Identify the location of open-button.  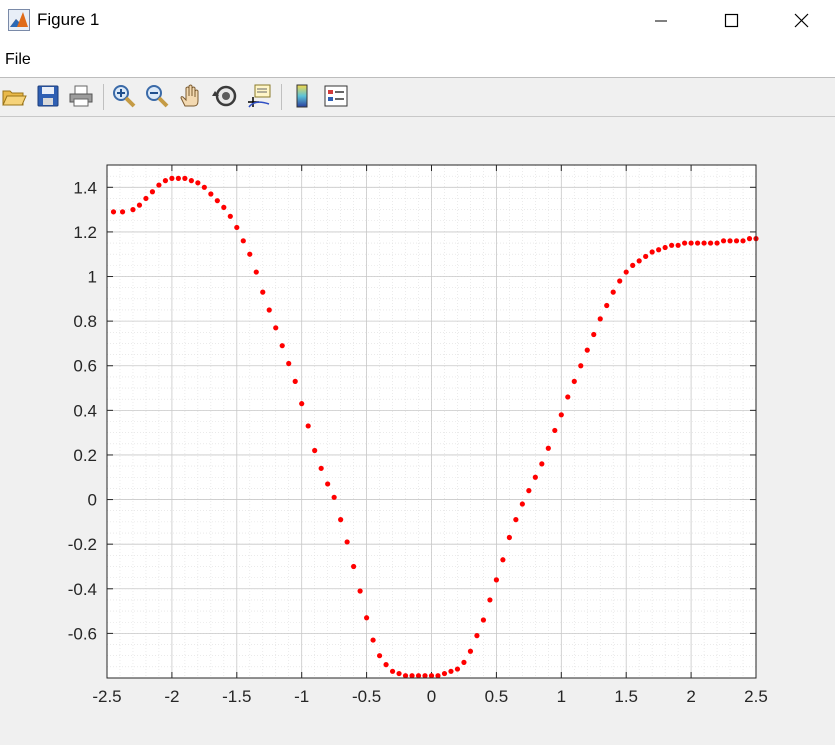
(14, 96).